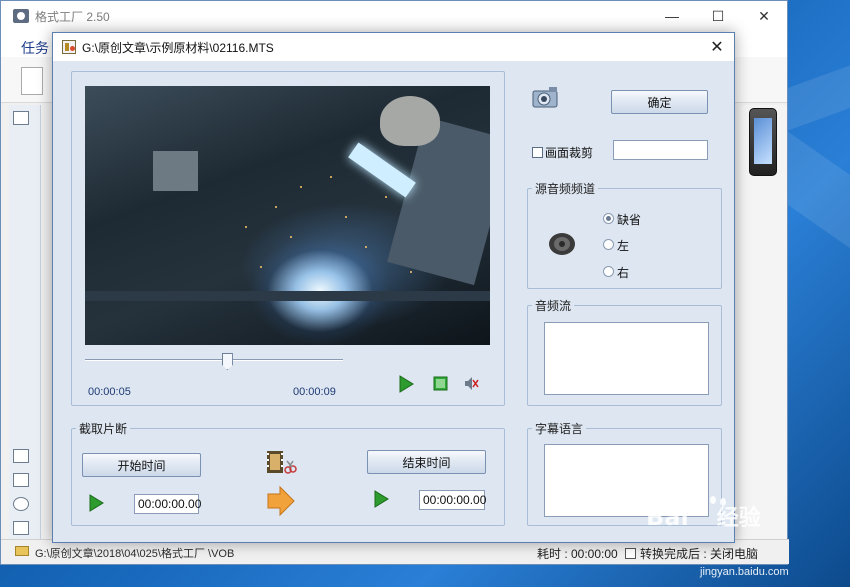 The width and height of the screenshot is (850, 587). What do you see at coordinates (562, 244) in the screenshot?
I see `speaker-icon` at bounding box center [562, 244].